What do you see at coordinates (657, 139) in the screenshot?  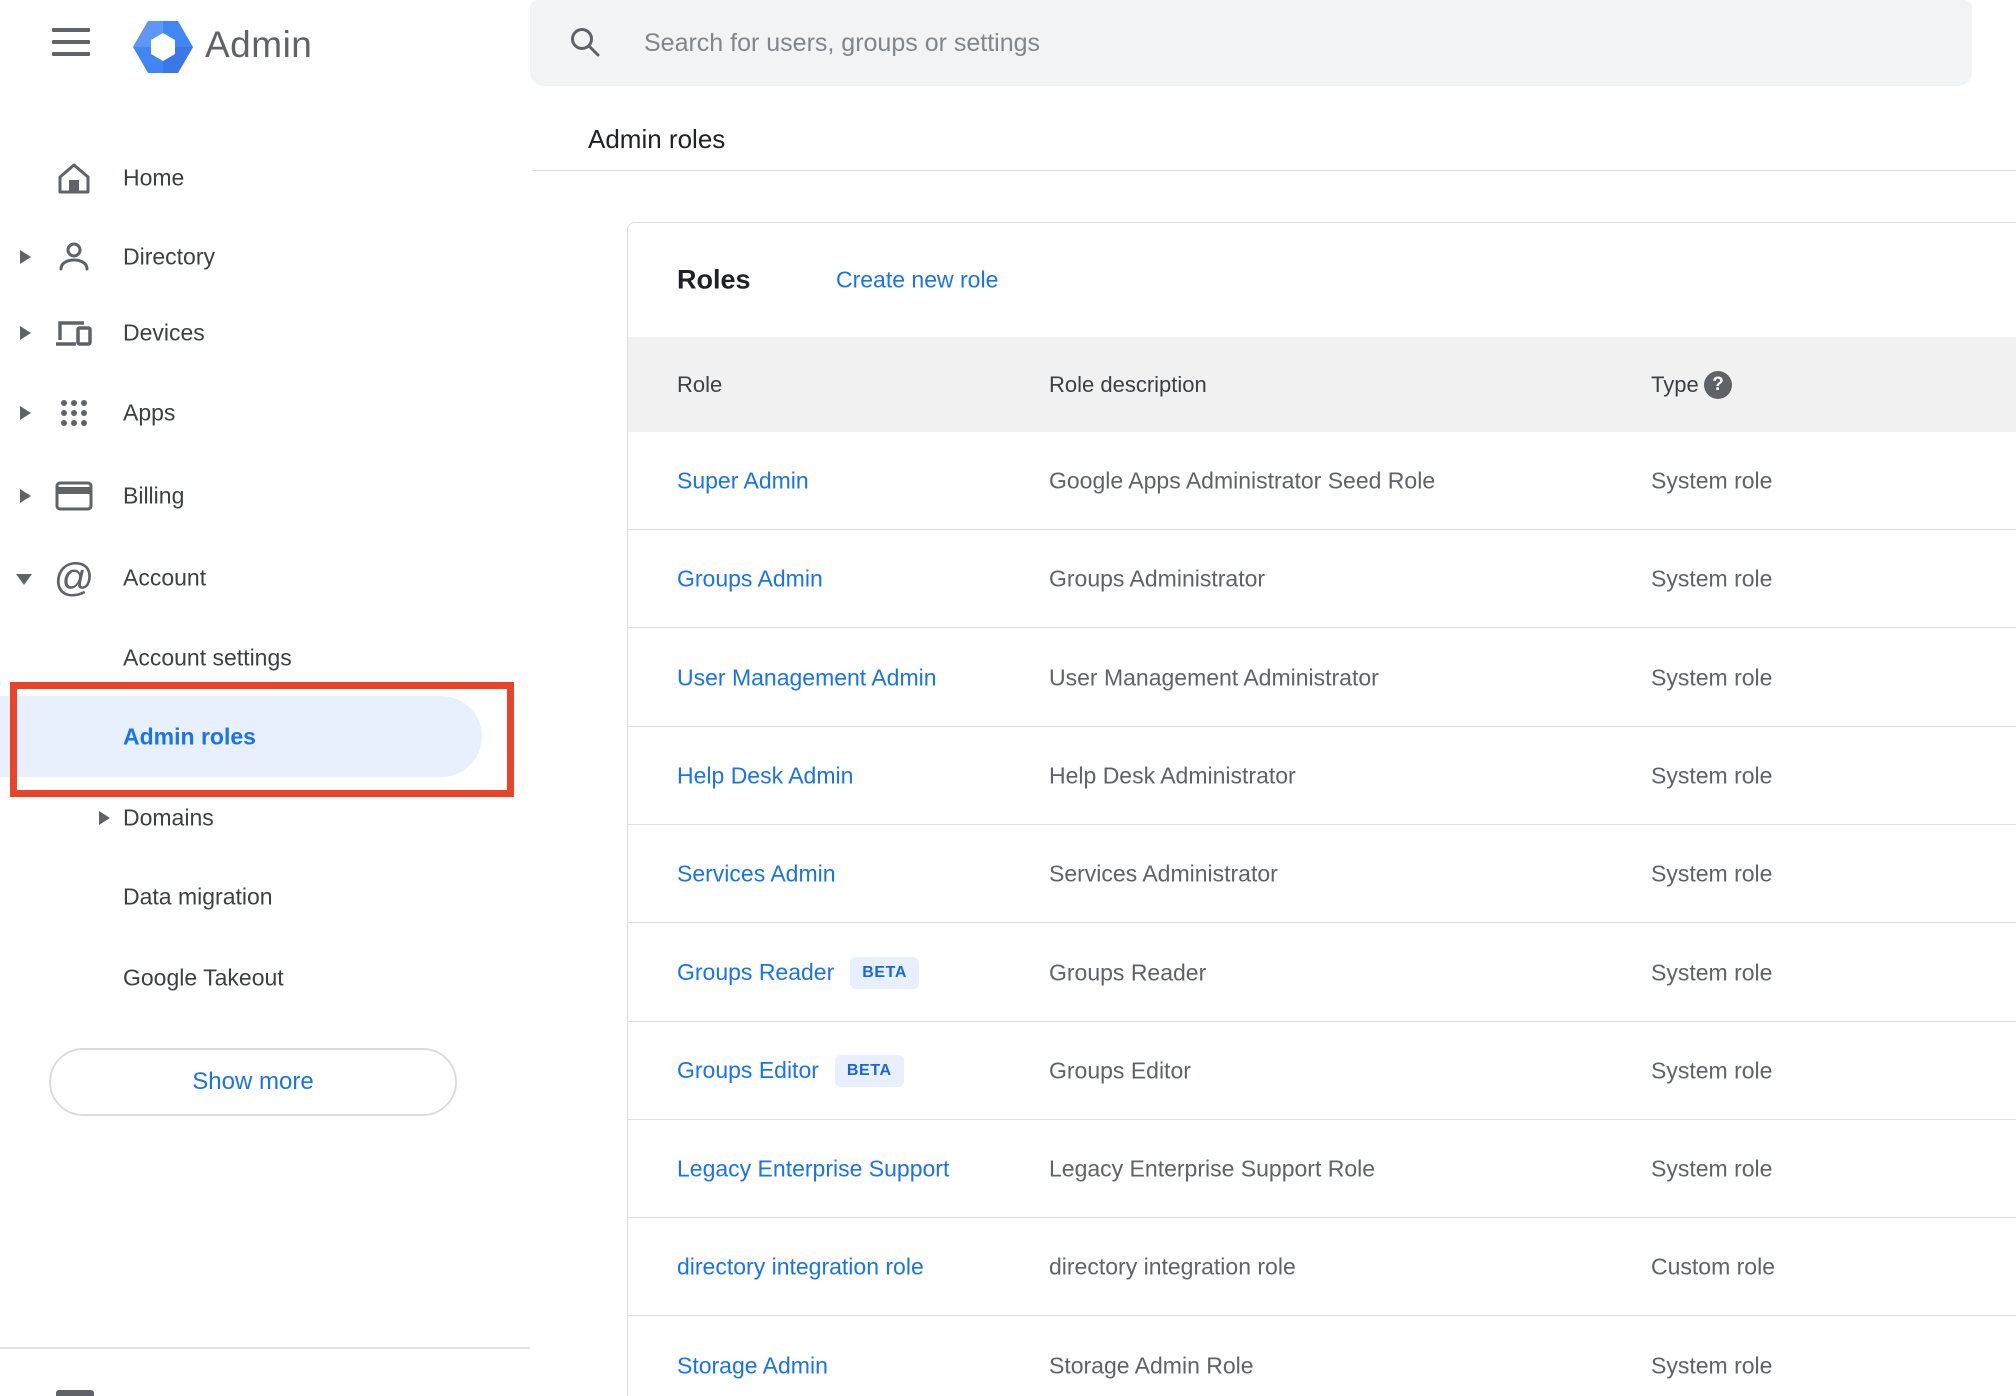 I see `page-title: Admin roles` at bounding box center [657, 139].